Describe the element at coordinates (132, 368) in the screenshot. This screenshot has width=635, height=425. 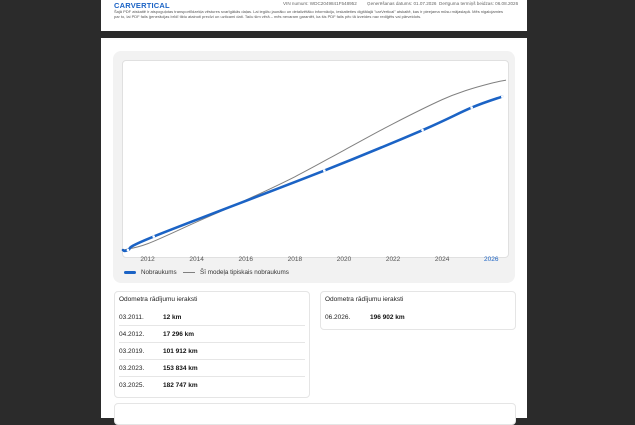
I see `record-date: 03.2023.` at that location.